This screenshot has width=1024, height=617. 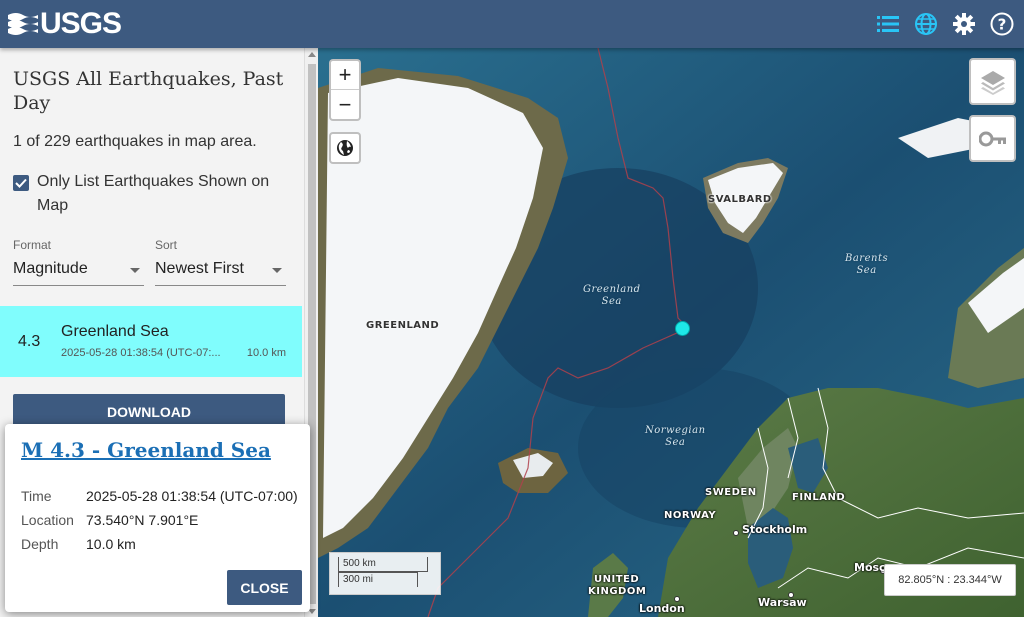 I want to click on scroll-up-arrow, so click(x=312, y=54).